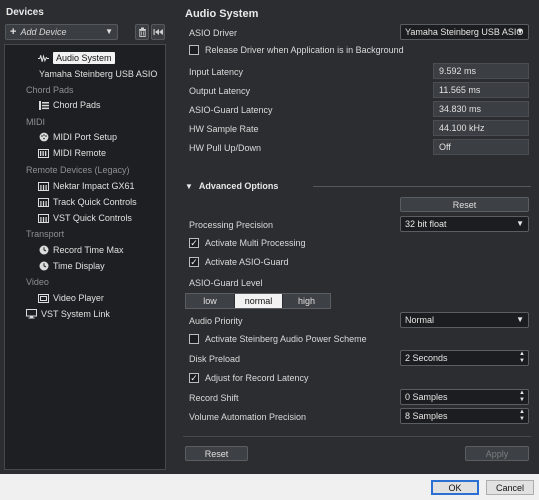 The image size is (539, 500). I want to click on tree-midi-remote: MIDI Remote, so click(55, 153).